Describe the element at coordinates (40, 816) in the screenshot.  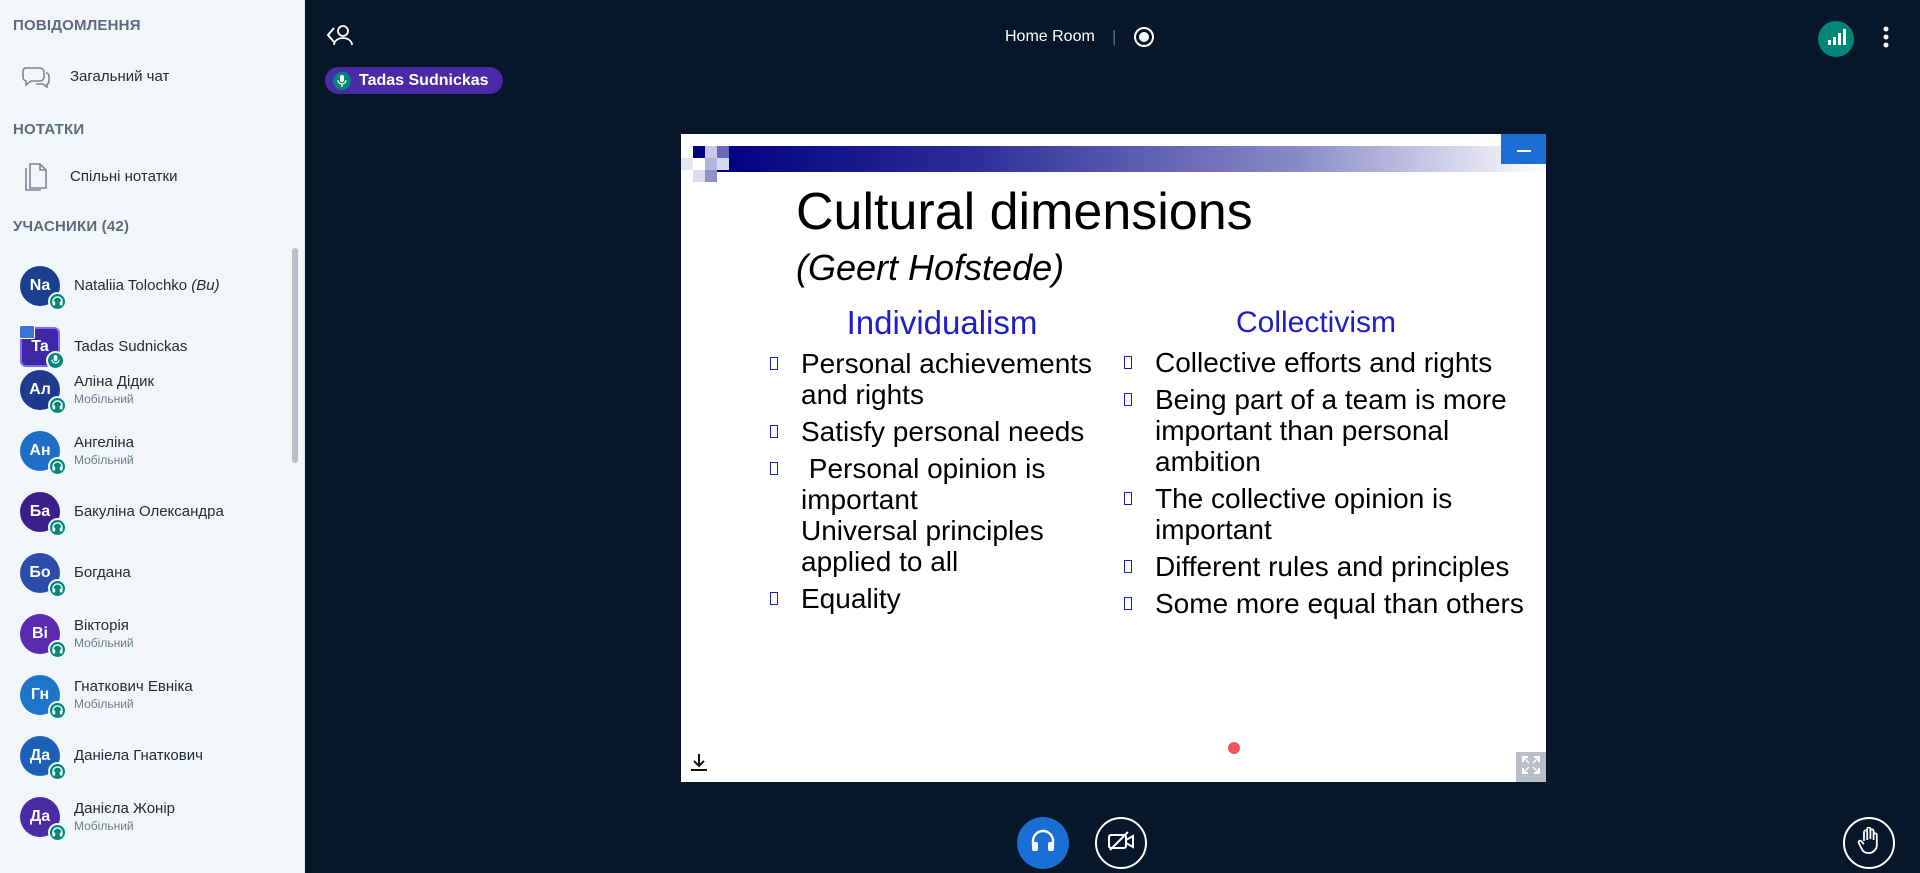
I see `avatar-initials: Да` at that location.